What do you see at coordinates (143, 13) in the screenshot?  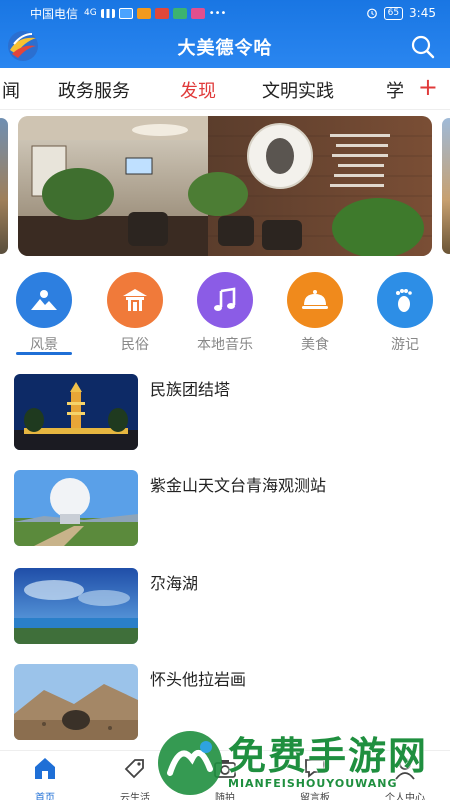 I see `app-icon-a` at bounding box center [143, 13].